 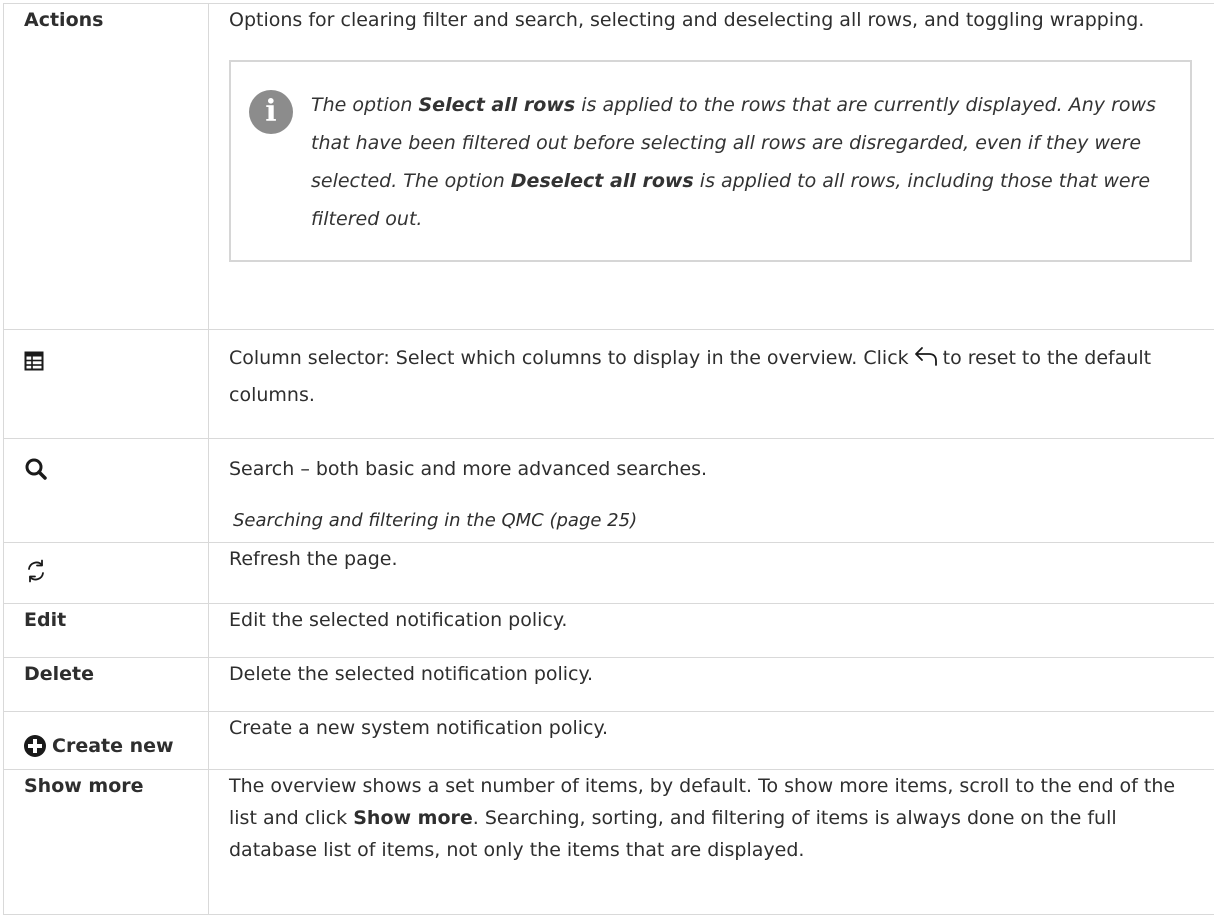 I want to click on plus-circle-icon, so click(x=35, y=746).